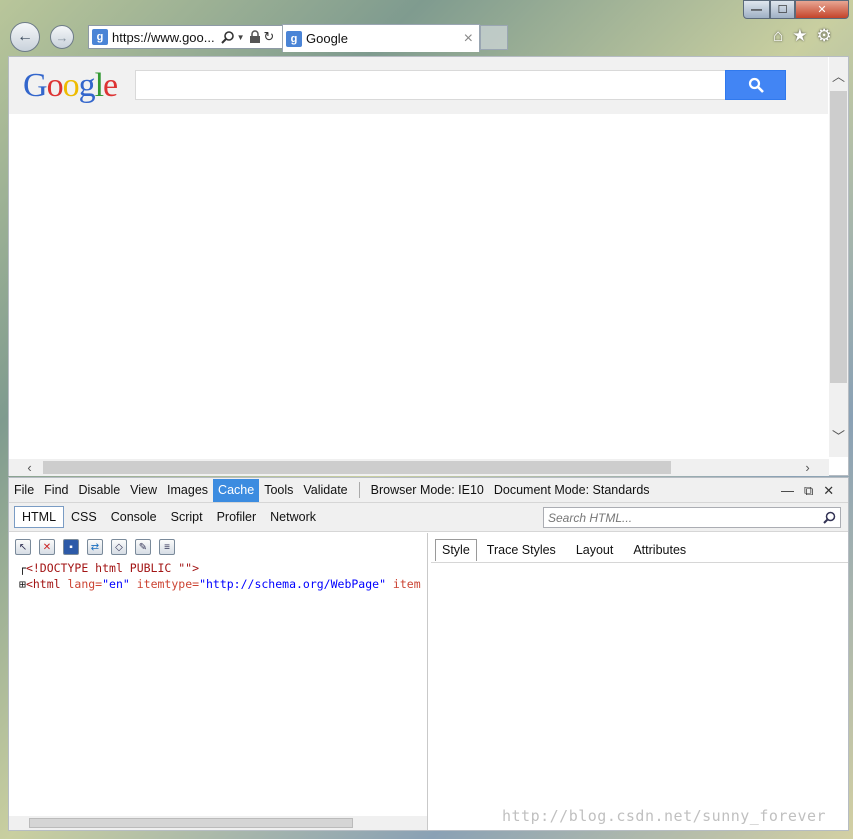 This screenshot has height=839, width=853. I want to click on back-button: ←, so click(25, 37).